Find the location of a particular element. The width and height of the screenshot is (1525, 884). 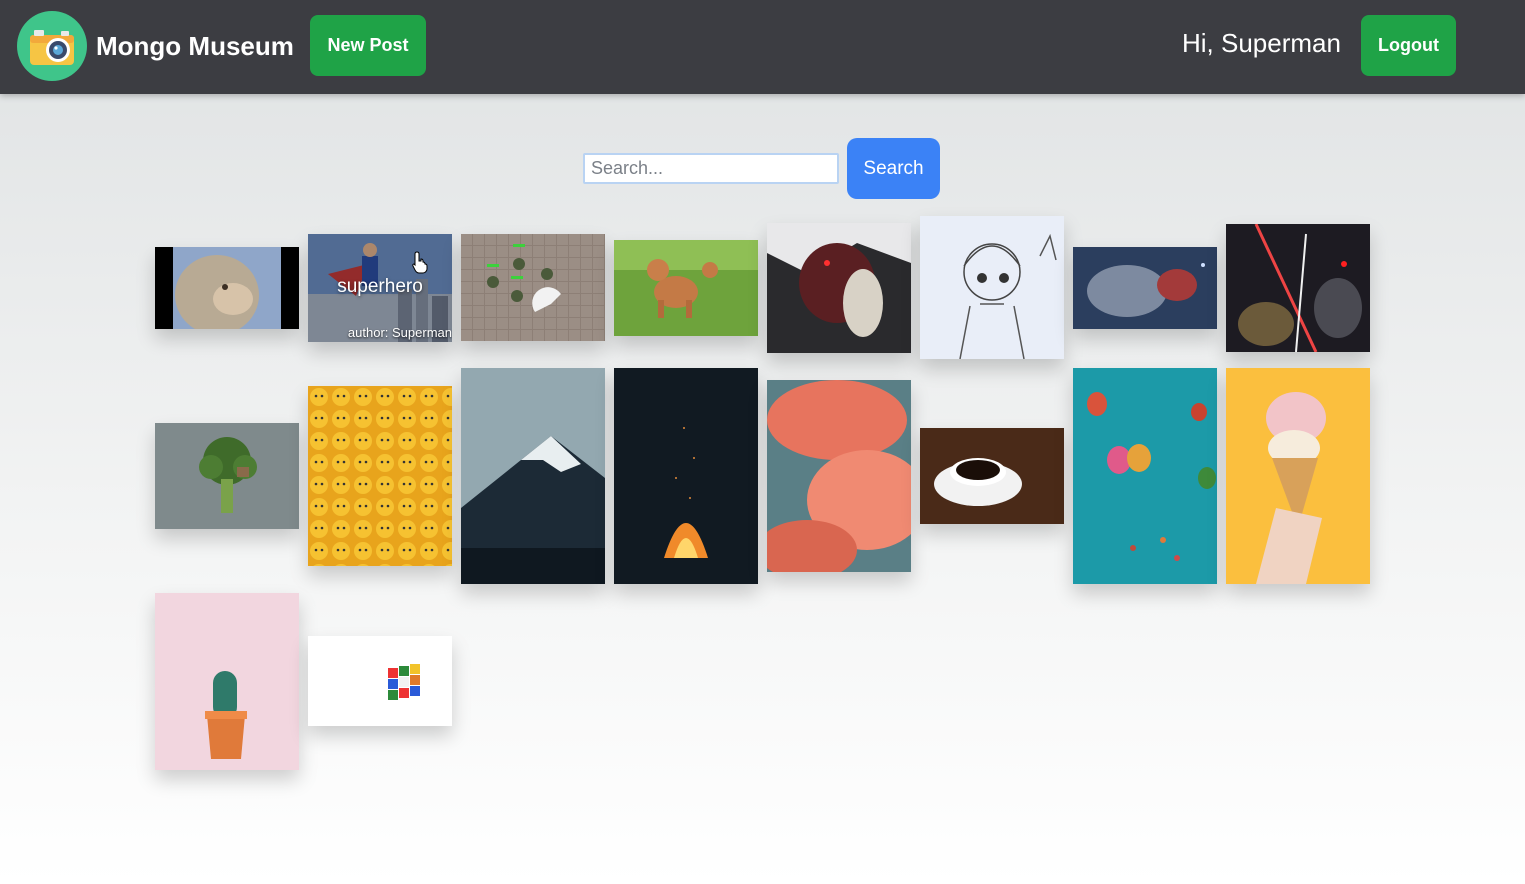

fist-image is located at coordinates (1145, 288).